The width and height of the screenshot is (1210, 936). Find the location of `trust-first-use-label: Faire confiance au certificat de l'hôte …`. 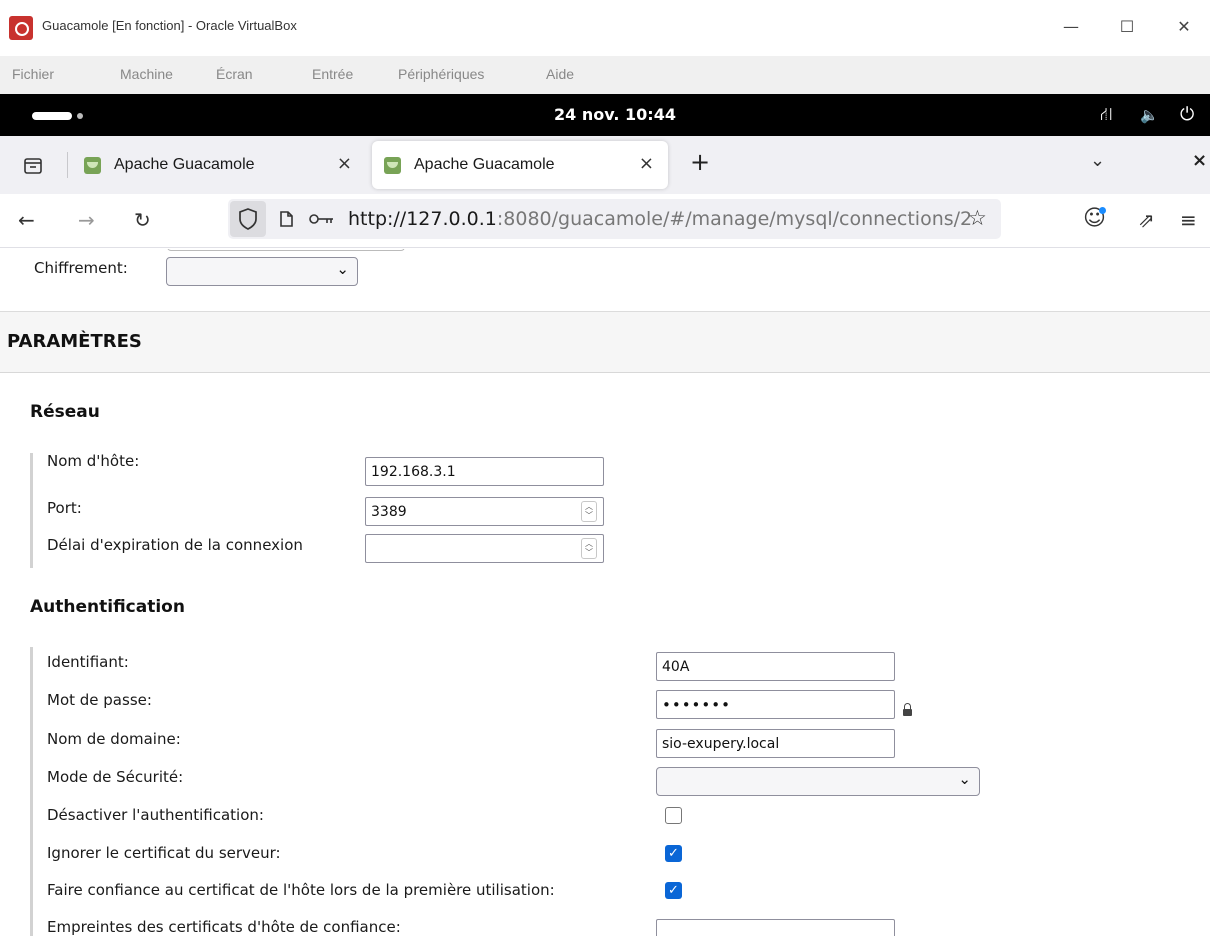

trust-first-use-label: Faire confiance au certificat de l'hôte … is located at coordinates (301, 890).